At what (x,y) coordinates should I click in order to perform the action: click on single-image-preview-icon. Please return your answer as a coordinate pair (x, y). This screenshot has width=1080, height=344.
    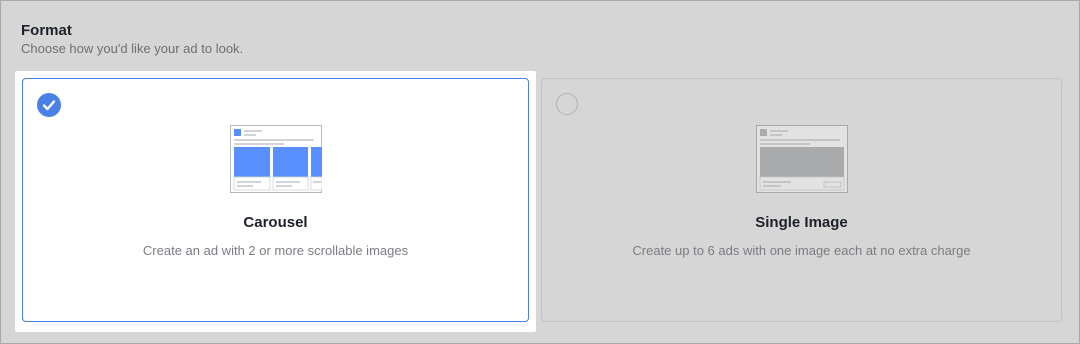
    Looking at the image, I should click on (801, 159).